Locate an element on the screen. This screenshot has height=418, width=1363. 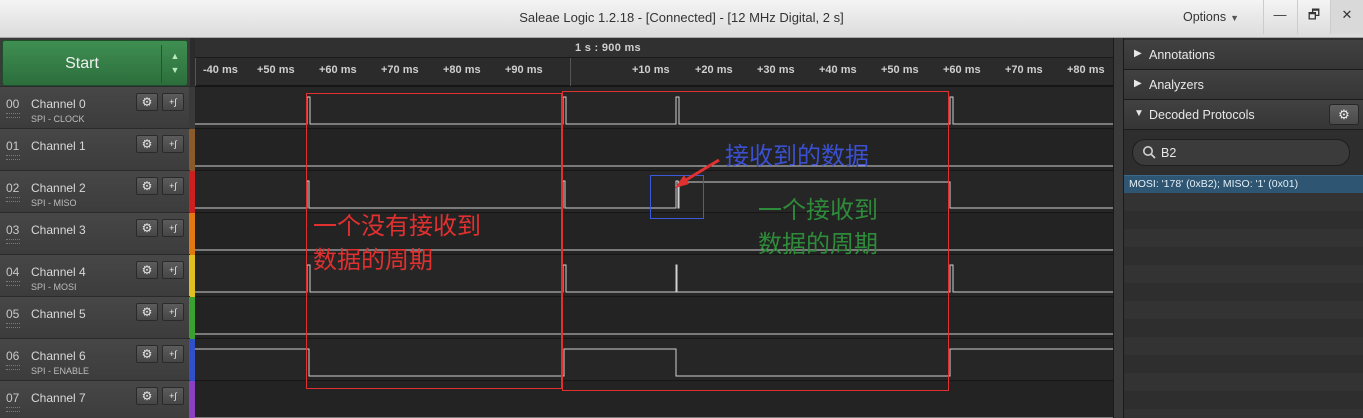
decoded-protocols-section-header: ▼ Decoded Protocols ⚙ is located at coordinates (1243, 115).